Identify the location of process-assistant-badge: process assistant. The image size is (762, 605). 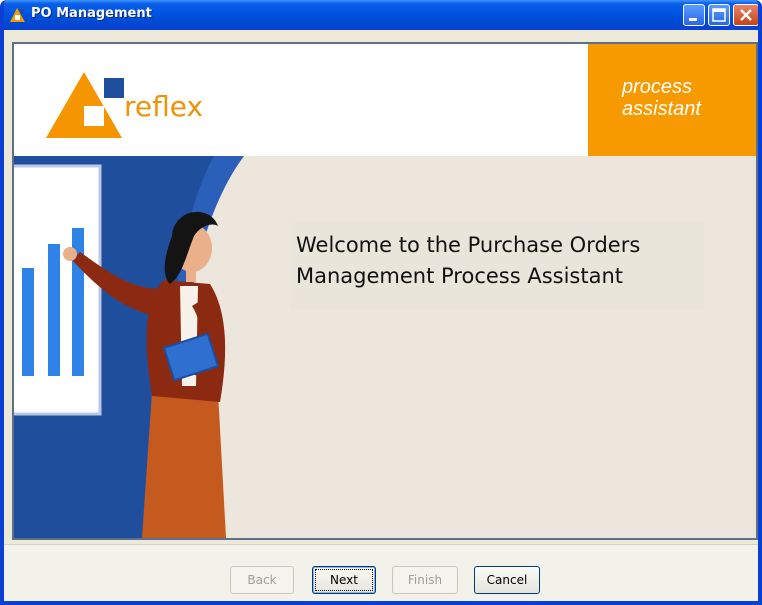
(672, 100).